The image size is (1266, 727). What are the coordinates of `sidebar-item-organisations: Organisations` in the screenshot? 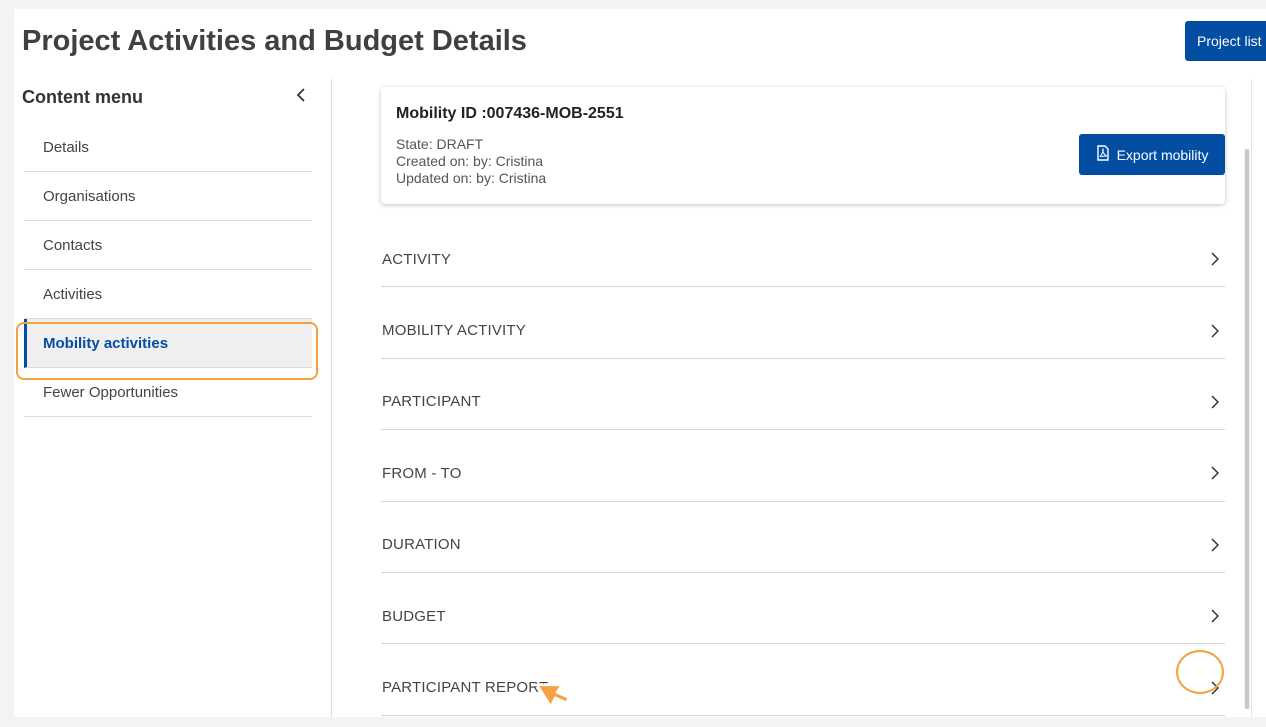 It's located at (168, 196).